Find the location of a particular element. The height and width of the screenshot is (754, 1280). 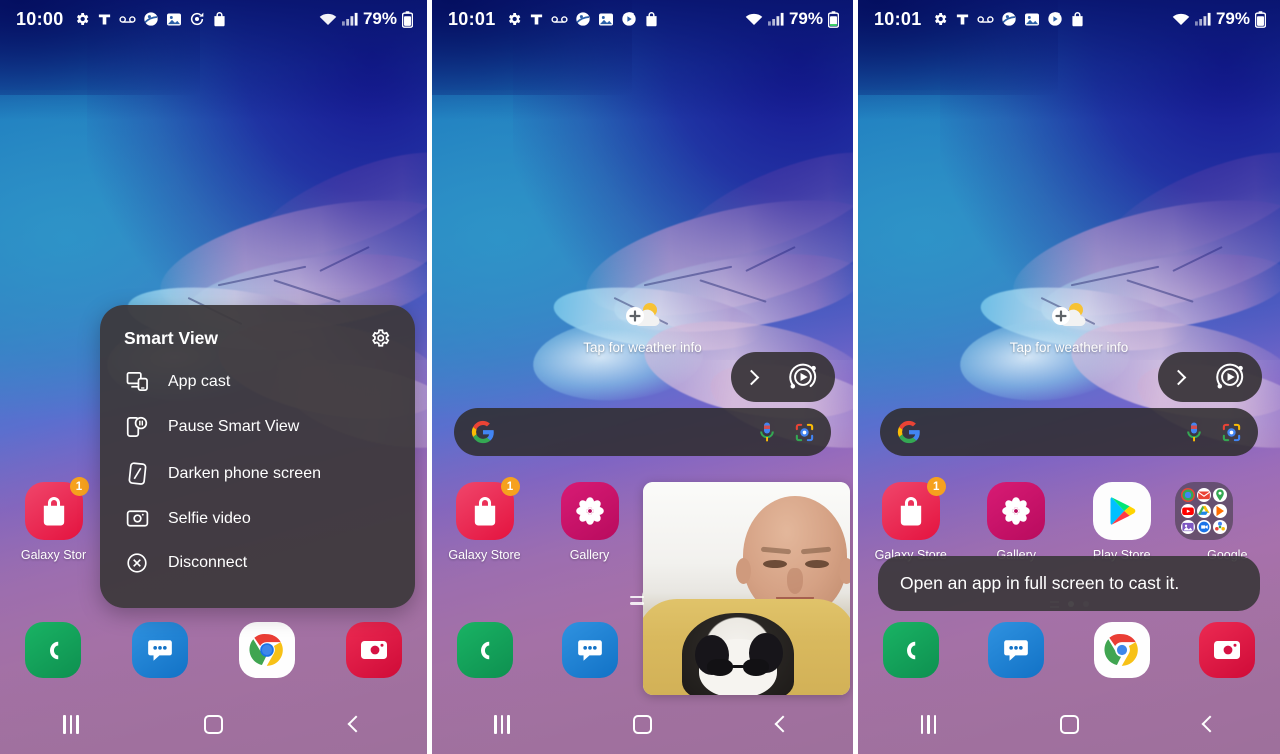

folder-app-chrome is located at coordinates (1187, 495).